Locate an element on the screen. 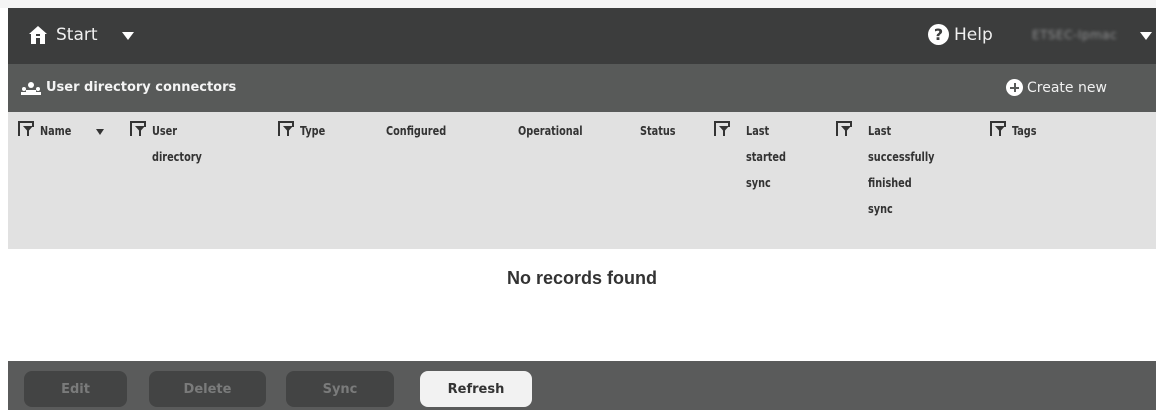 Image resolution: width=1156 pixels, height=410 pixels. sync-button: Sync is located at coordinates (340, 389).